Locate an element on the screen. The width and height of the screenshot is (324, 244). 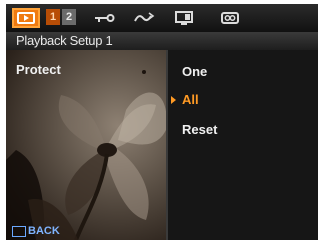
card-icon is located at coordinates (230, 18).